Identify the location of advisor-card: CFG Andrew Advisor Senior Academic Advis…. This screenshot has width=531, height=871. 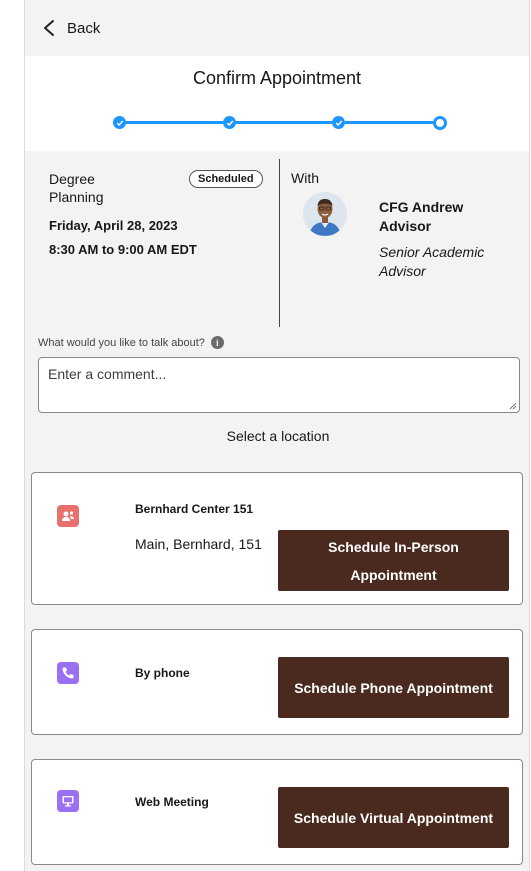
(406, 237).